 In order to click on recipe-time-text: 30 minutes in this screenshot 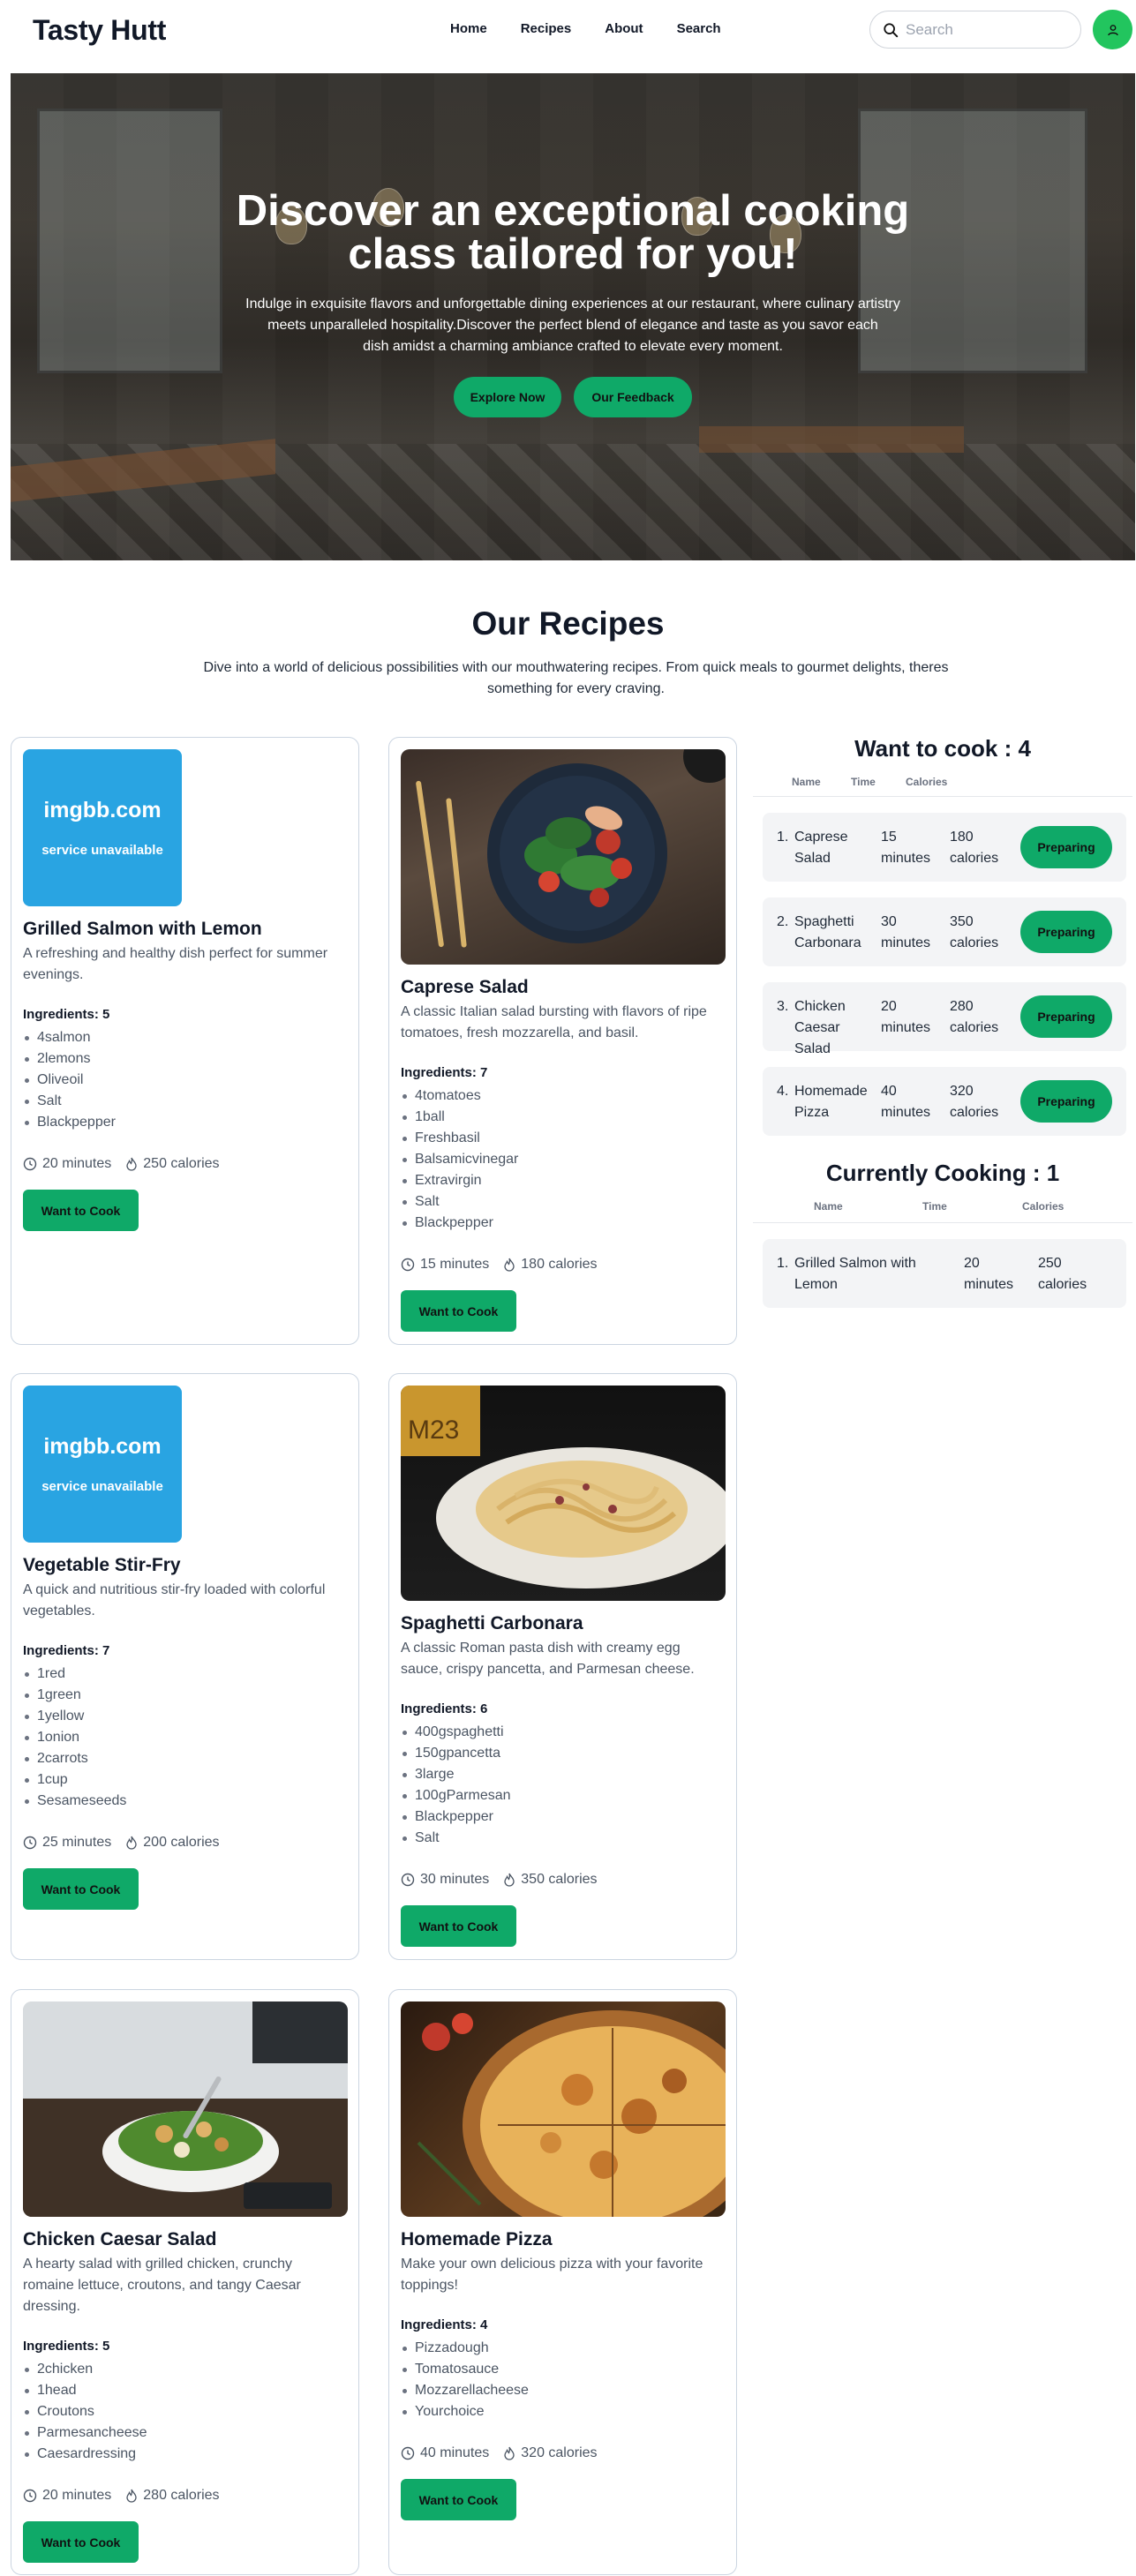, I will do `click(455, 1879)`.